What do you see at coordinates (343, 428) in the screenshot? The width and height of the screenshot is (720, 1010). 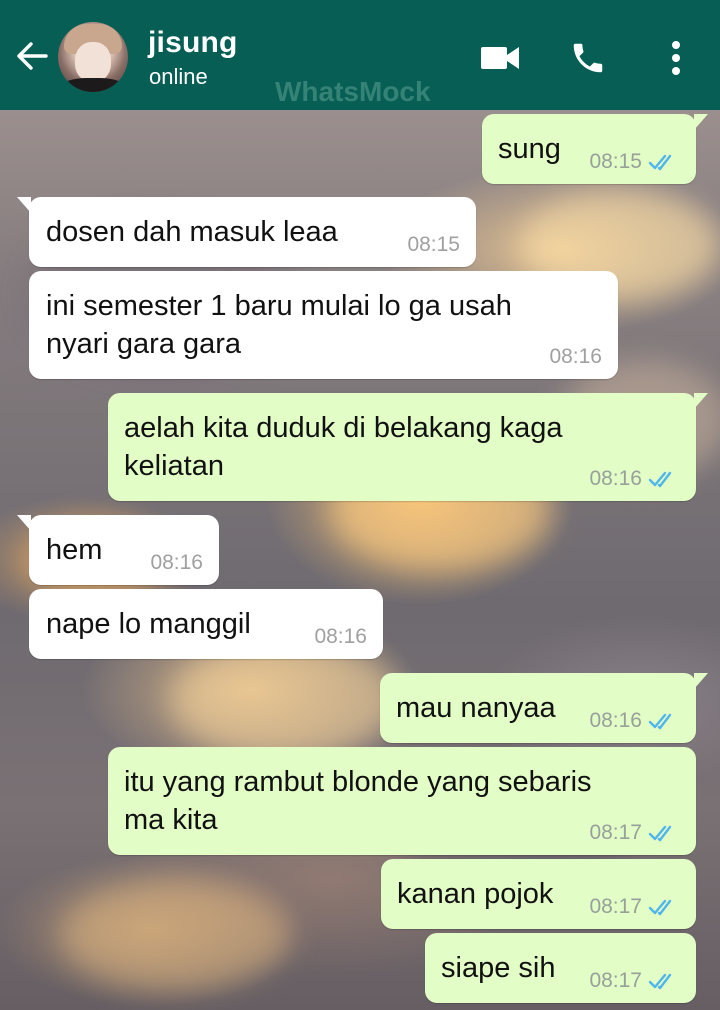 I see `message-line: aelah kita duduk di belakang kaga` at bounding box center [343, 428].